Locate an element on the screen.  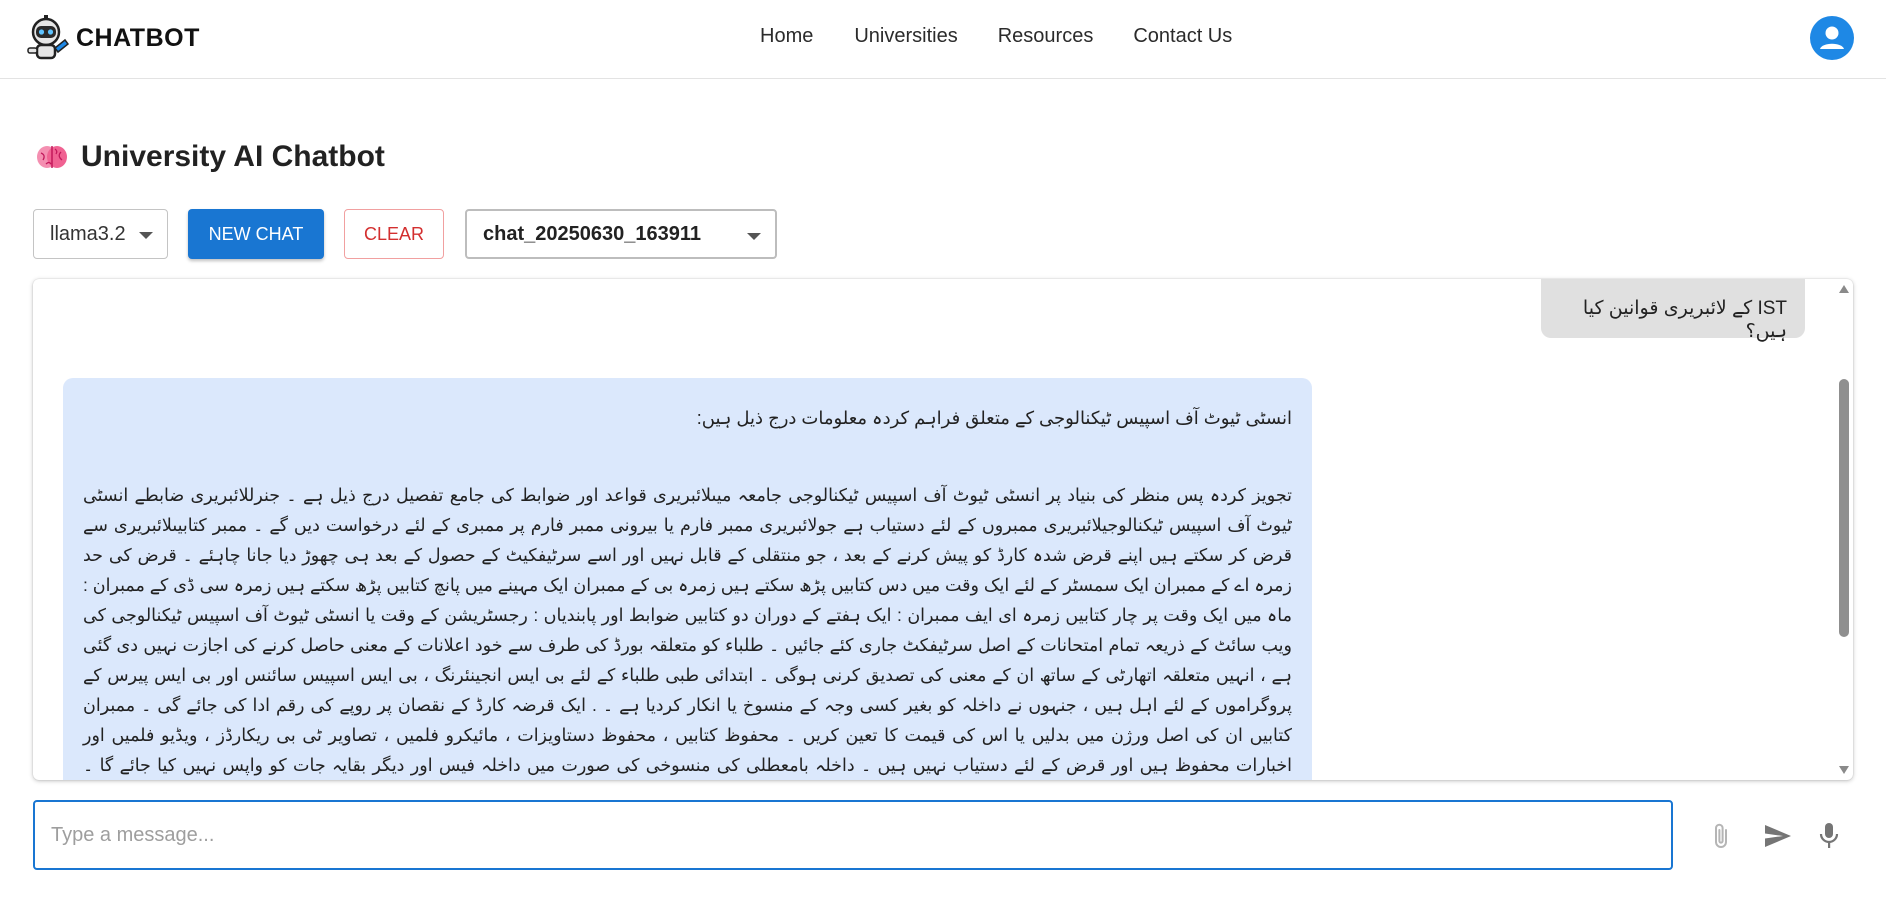
paperclip-icon is located at coordinates (1721, 835).